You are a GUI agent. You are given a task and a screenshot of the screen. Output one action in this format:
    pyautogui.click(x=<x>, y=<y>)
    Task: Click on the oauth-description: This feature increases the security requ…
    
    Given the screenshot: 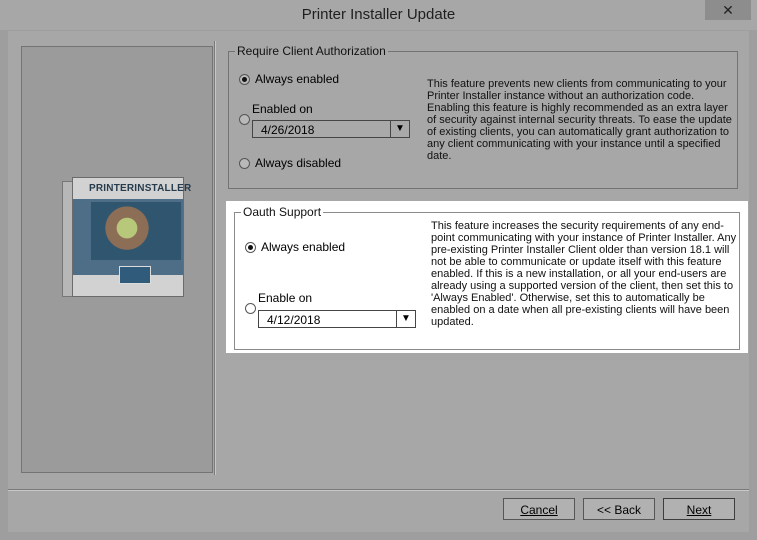 What is the action you would take?
    pyautogui.click(x=584, y=274)
    